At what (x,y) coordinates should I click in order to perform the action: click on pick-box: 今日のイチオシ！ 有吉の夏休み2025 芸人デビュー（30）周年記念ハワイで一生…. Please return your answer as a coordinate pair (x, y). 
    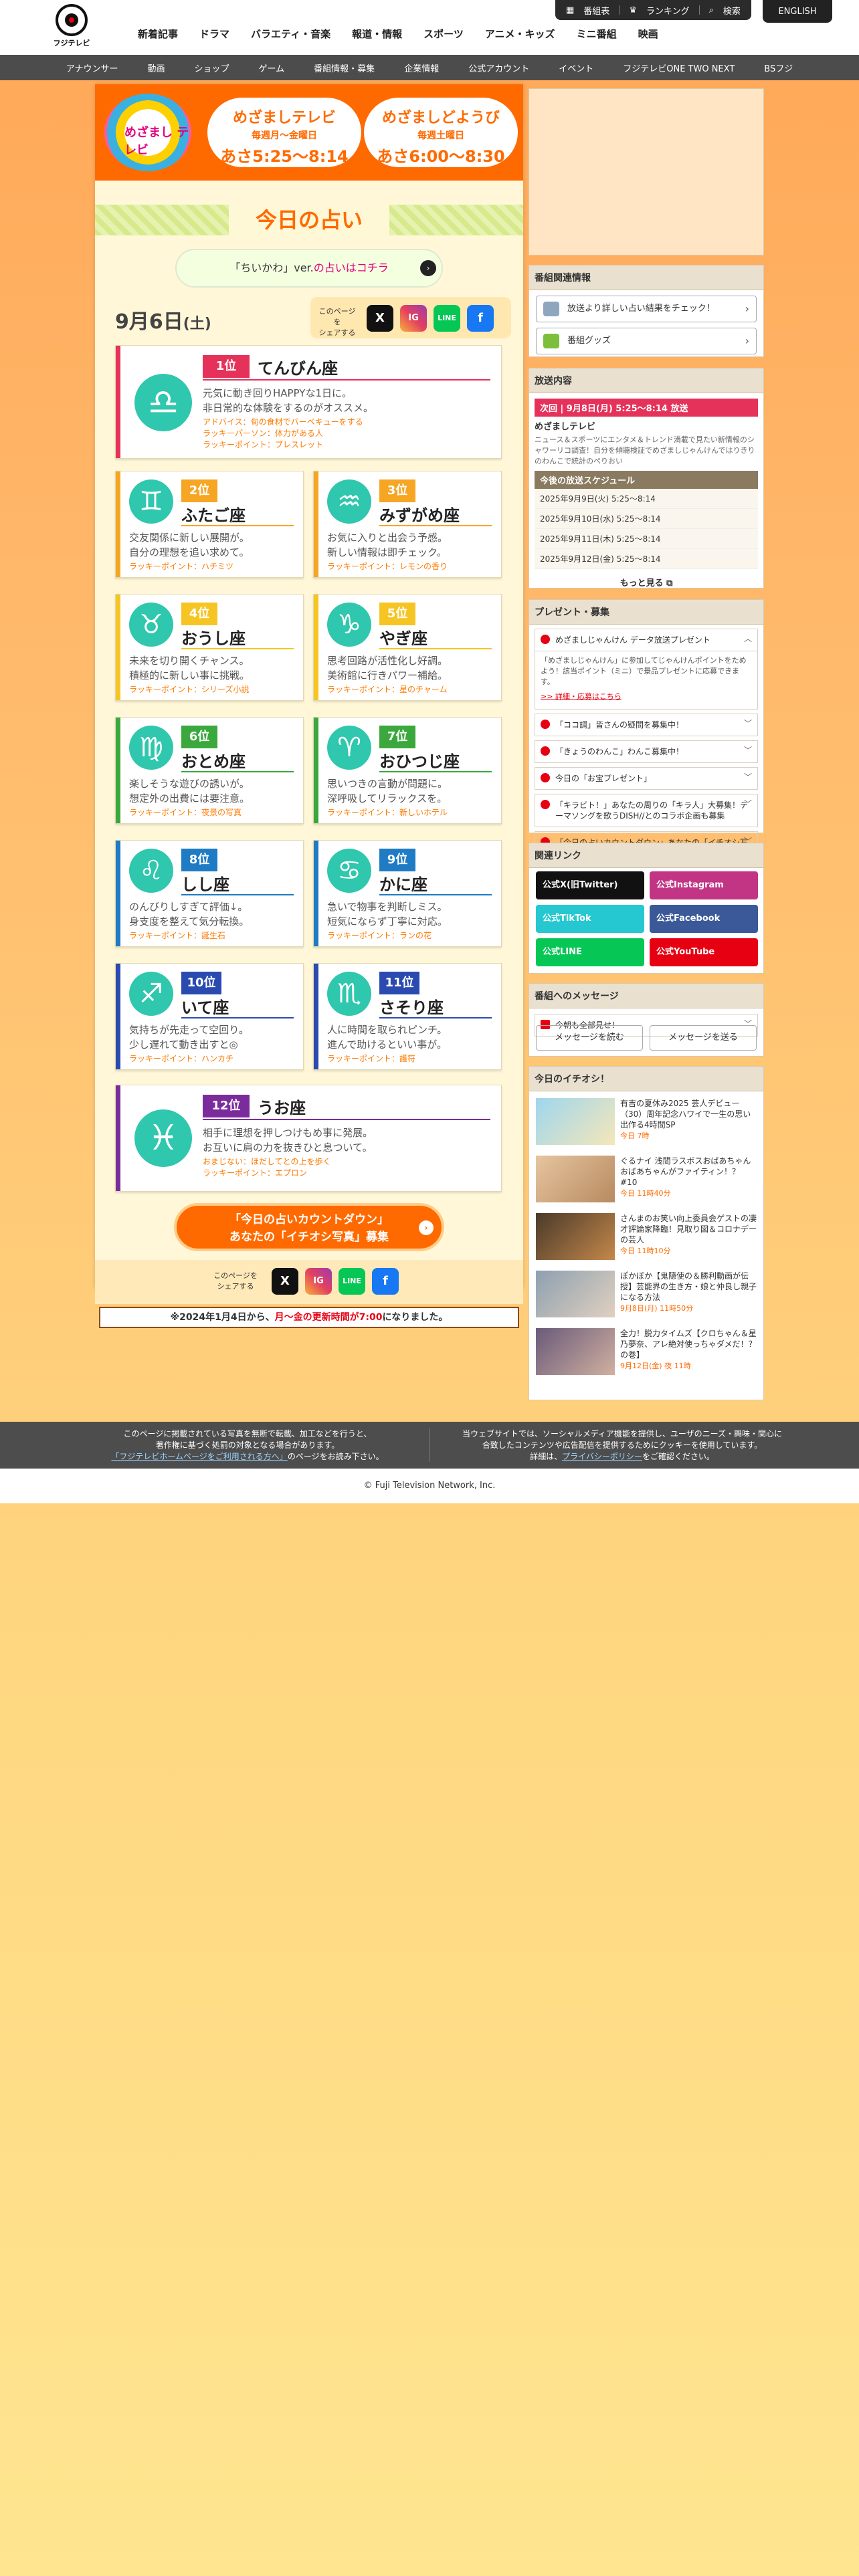
    Looking at the image, I should click on (646, 1233).